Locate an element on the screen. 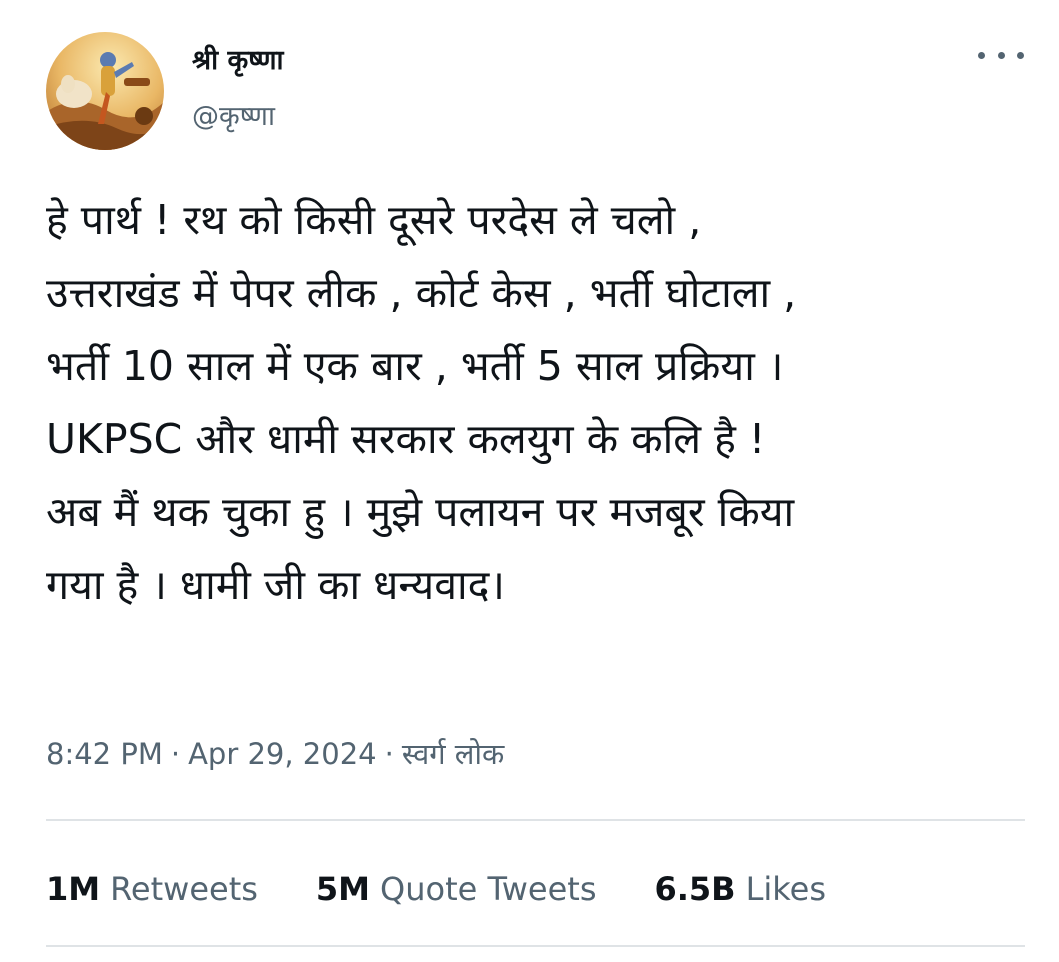 The width and height of the screenshot is (1059, 962). retweets-count: 1M is located at coordinates (73, 889).